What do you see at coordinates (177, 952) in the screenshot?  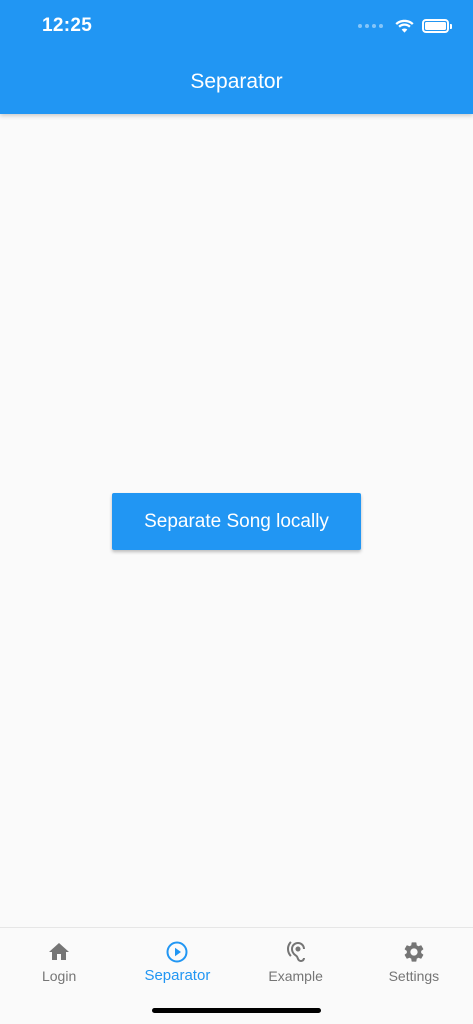 I see `play-circle-icon` at bounding box center [177, 952].